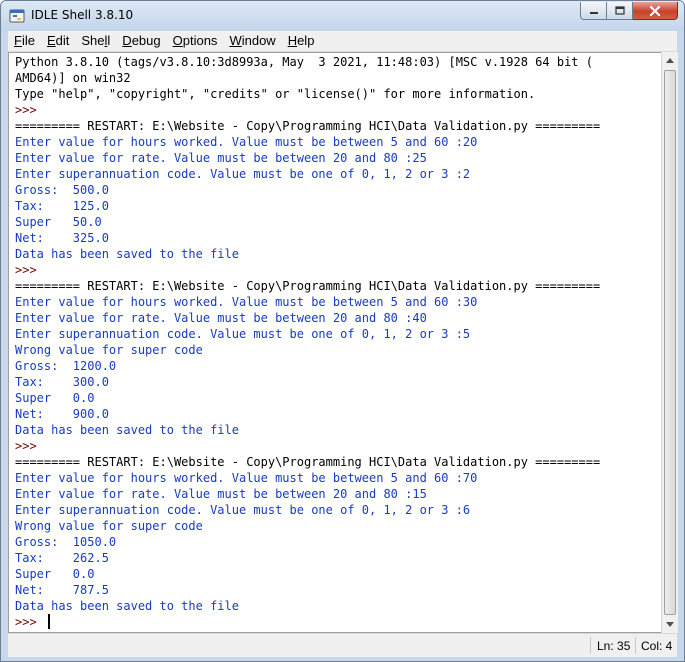 This screenshot has height=662, width=685. I want to click on menu-bar: File Edit Shell Debug Options Window Help, so click(342, 41).